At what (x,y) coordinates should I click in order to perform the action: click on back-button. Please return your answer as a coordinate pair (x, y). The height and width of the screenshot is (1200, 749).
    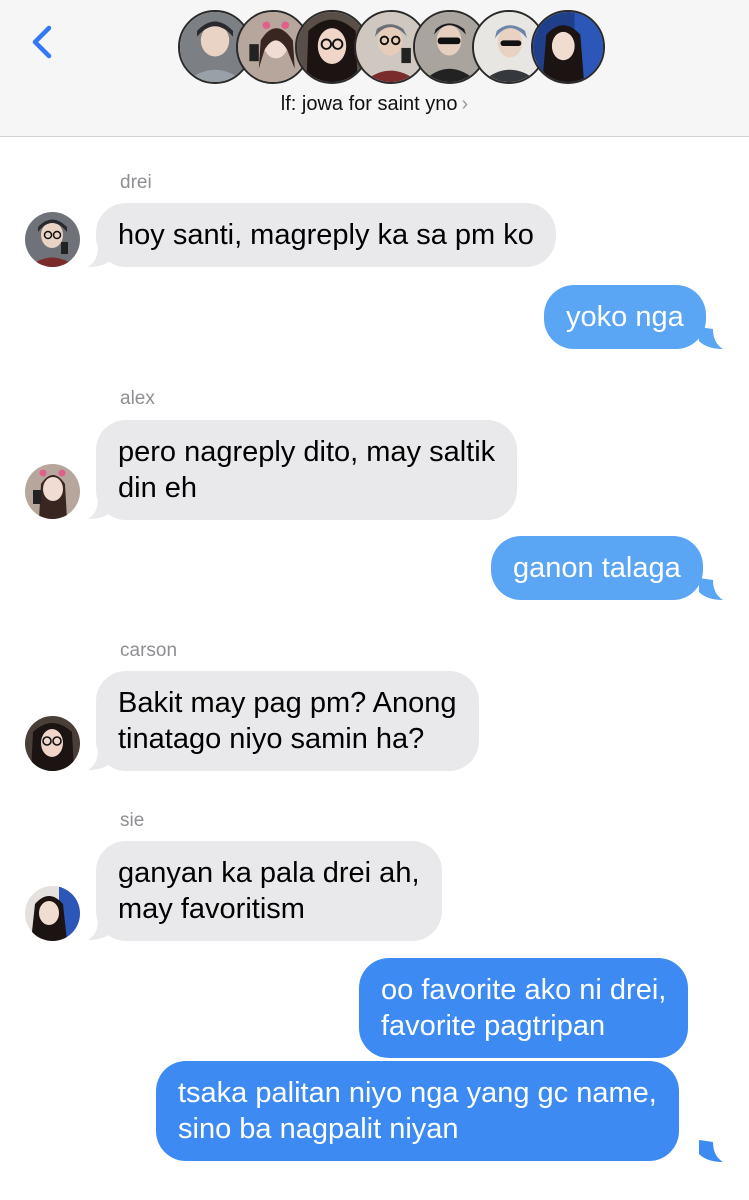
    Looking at the image, I should click on (42, 42).